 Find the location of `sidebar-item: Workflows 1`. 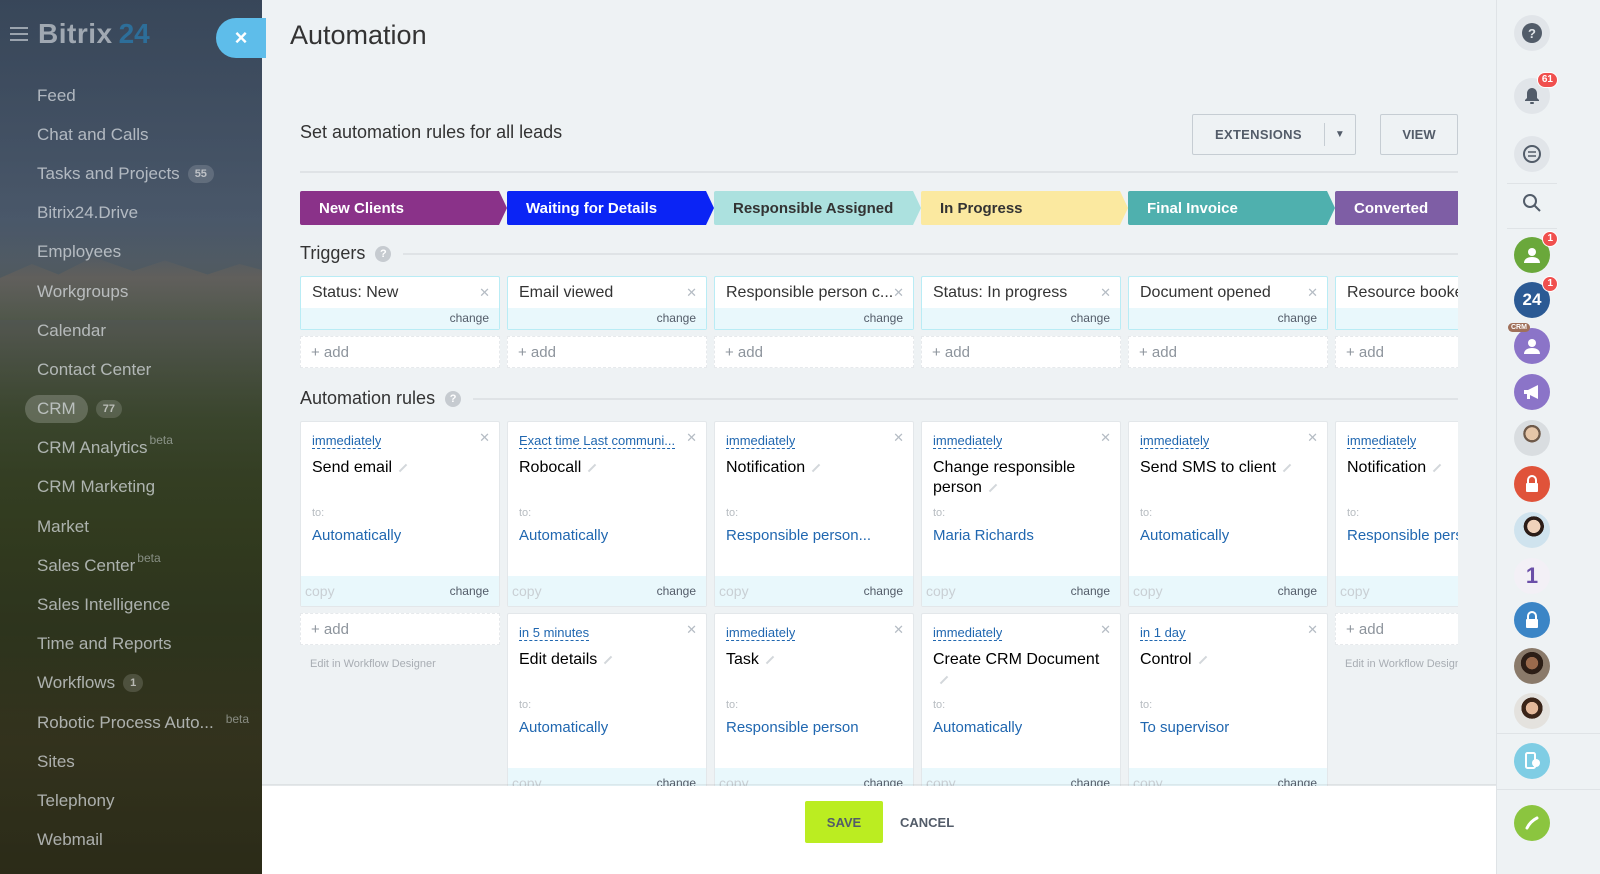

sidebar-item: Workflows 1 is located at coordinates (143, 683).